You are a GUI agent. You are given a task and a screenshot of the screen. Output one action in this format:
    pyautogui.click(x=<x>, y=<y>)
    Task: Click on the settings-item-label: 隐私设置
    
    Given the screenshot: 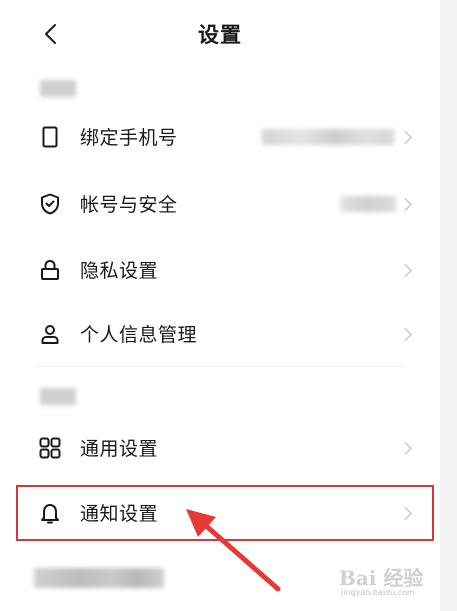 What is the action you would take?
    pyautogui.click(x=119, y=271)
    